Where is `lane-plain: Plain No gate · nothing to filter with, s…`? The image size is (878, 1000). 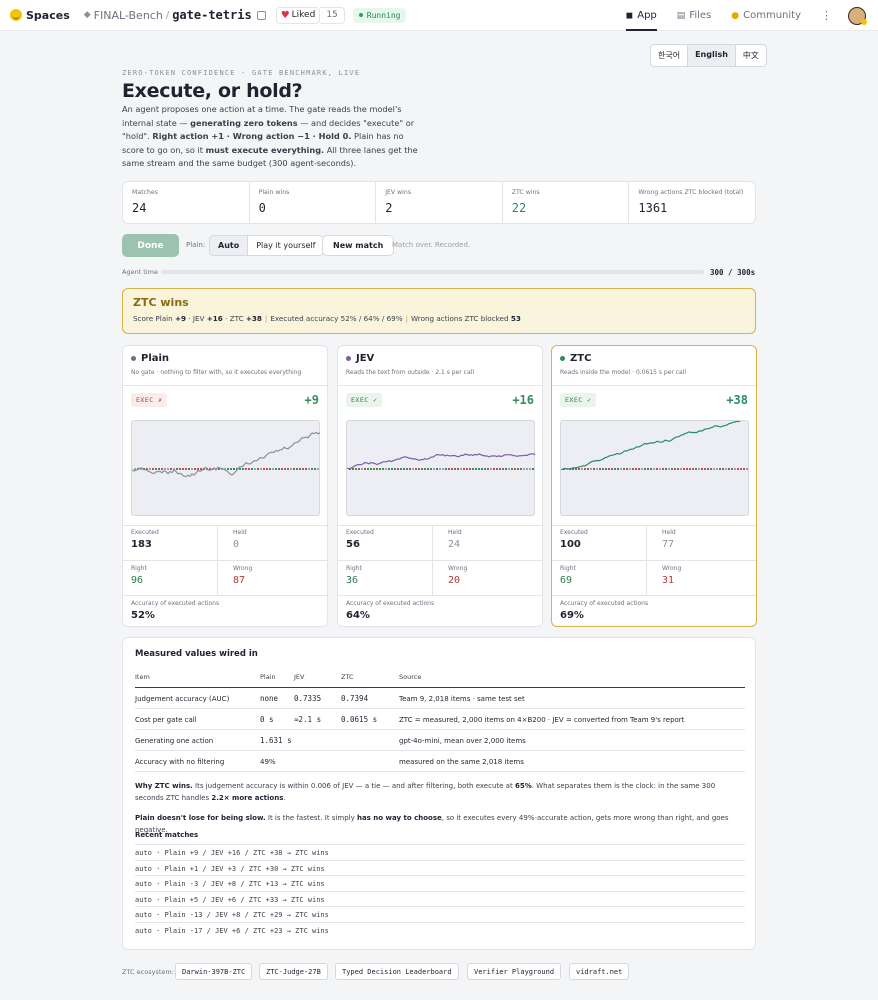
lane-plain: Plain No gate · nothing to filter with, s… is located at coordinates (225, 486).